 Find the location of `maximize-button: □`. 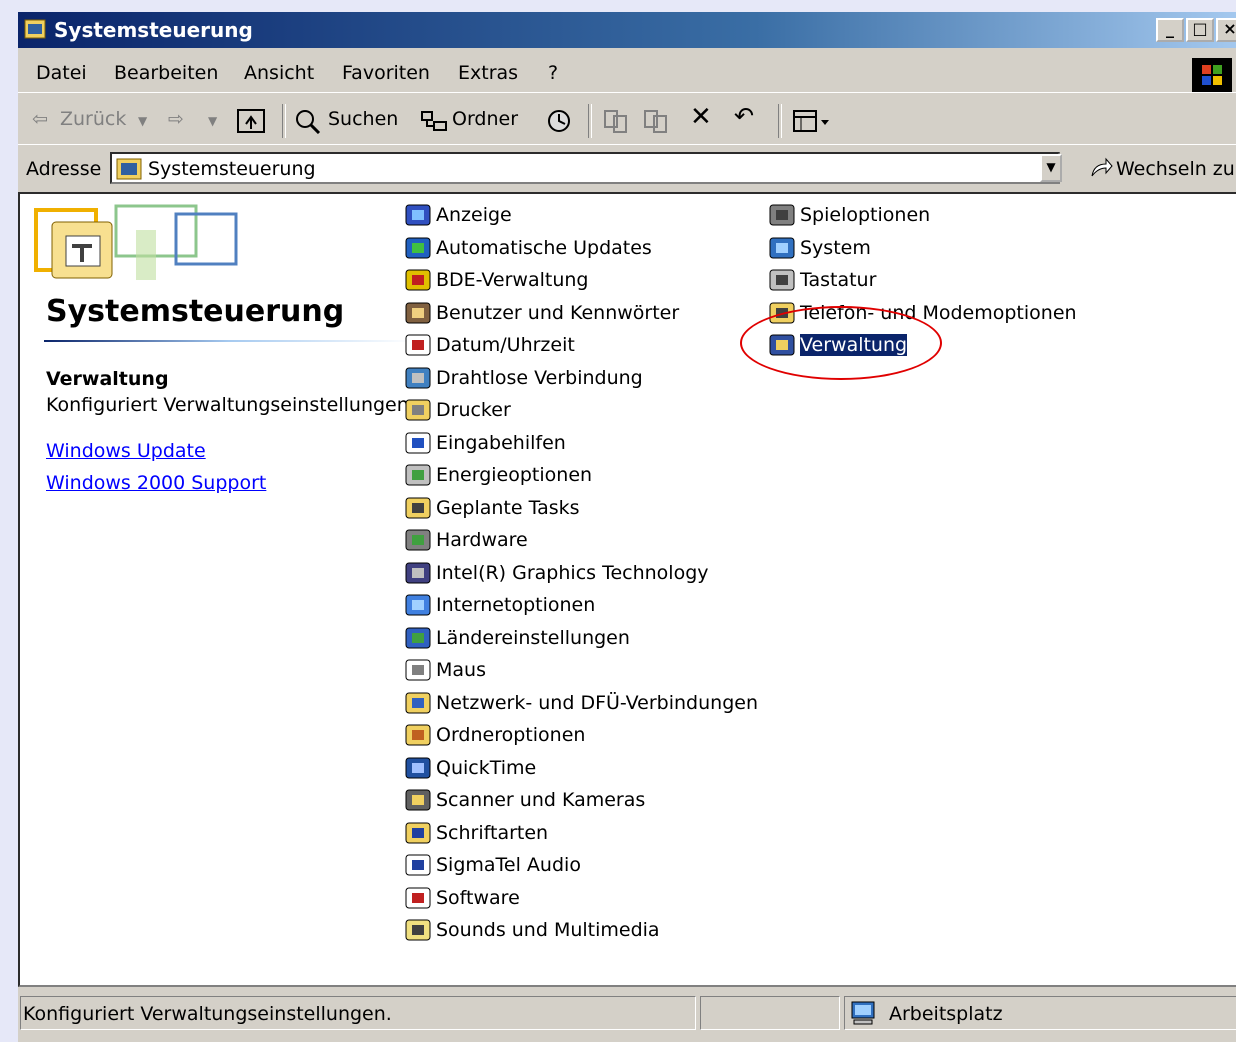

maximize-button: □ is located at coordinates (1200, 30).